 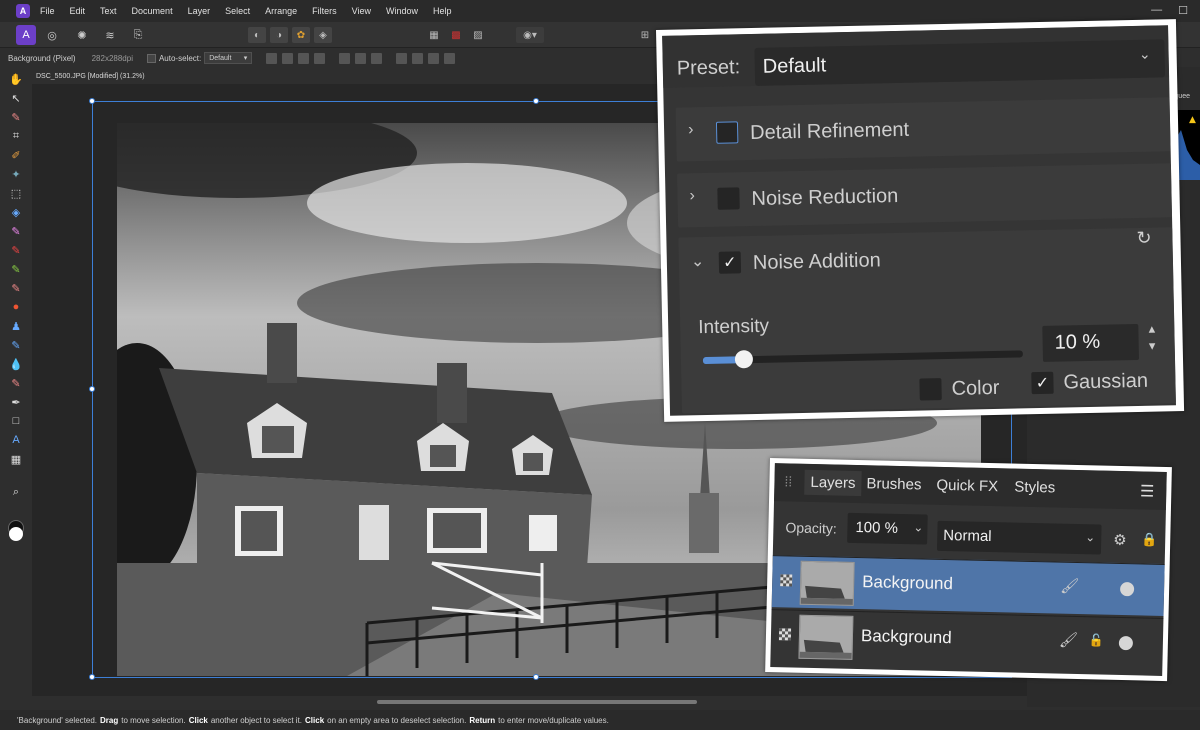 What do you see at coordinates (418, 58) in the screenshot?
I see `align-middle-icon` at bounding box center [418, 58].